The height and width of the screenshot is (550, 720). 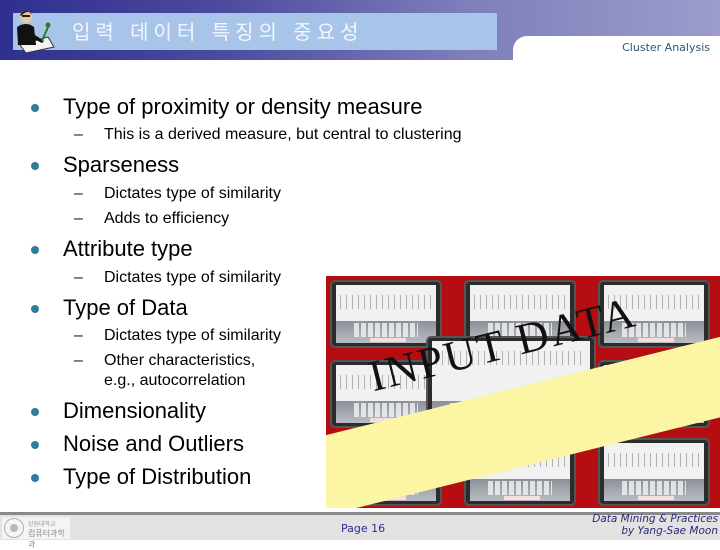 I want to click on sub-bullet-item: – Other characteristics,, so click(x=165, y=361).